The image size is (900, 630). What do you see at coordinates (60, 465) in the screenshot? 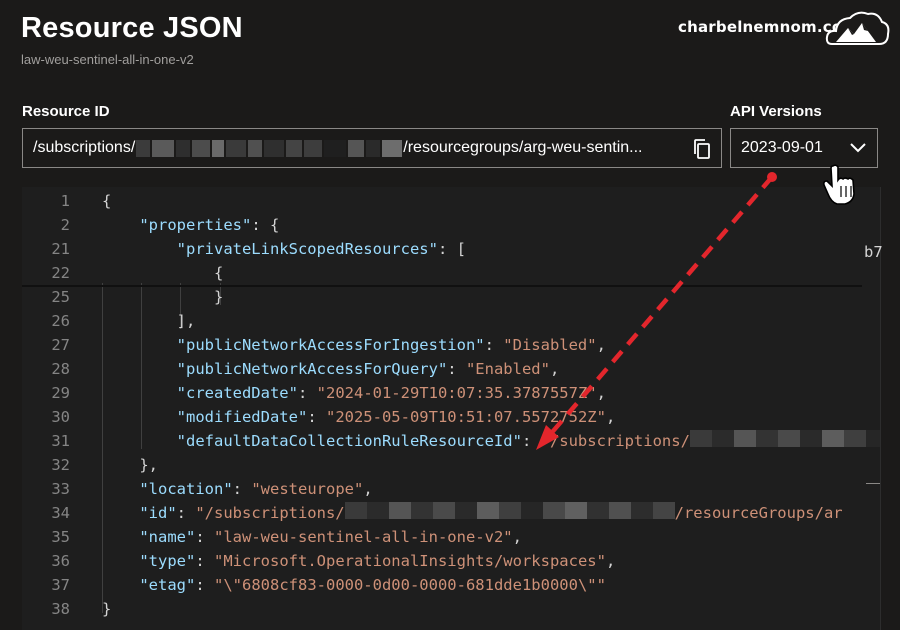
I see `line-number: 32` at bounding box center [60, 465].